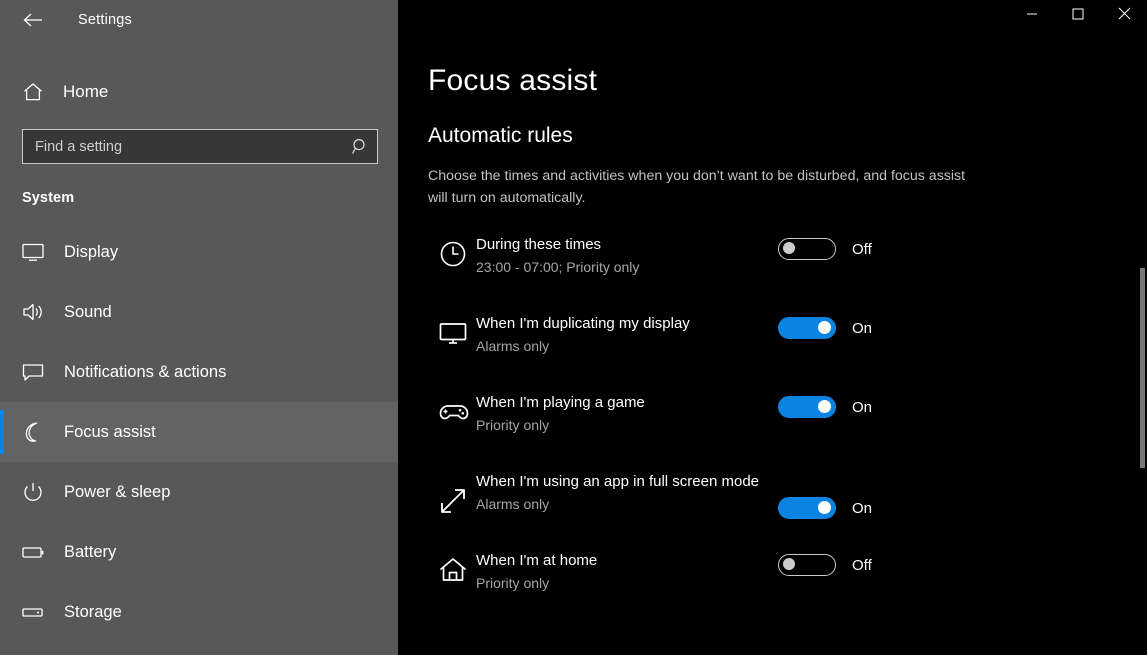 This screenshot has height=655, width=1147. What do you see at coordinates (33, 492) in the screenshot?
I see `power-icon` at bounding box center [33, 492].